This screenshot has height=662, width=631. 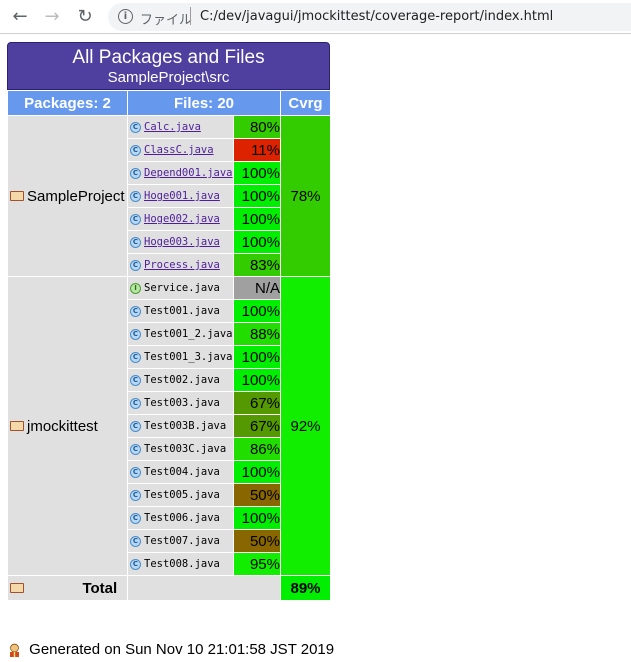 I want to click on file-link: Hoge002.java, so click(x=182, y=219).